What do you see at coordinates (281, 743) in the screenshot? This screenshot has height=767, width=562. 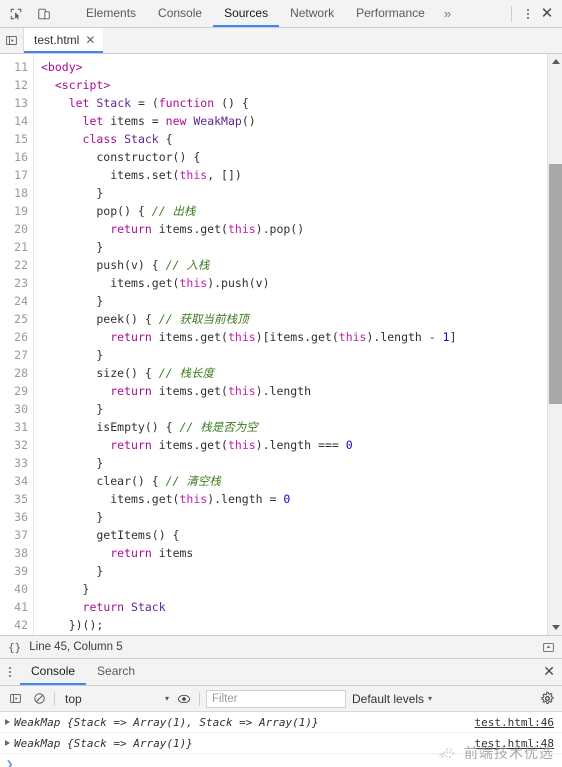 I see `console-message-row-2: WeakMap {Stack => Array(1)} test.html:48` at bounding box center [281, 743].